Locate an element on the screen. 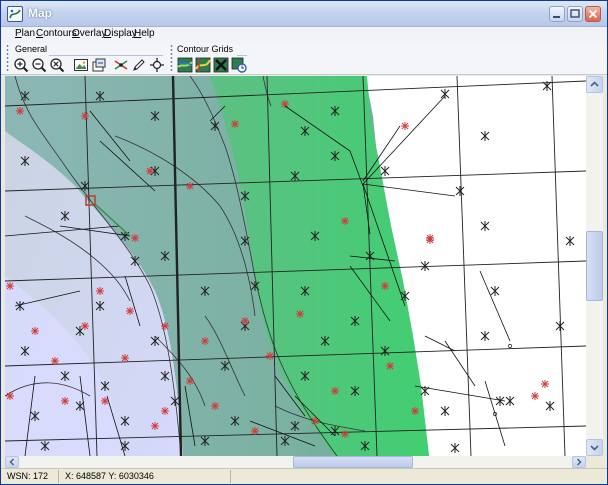 This screenshot has width=608, height=485. menu-plan: Plan is located at coordinates (25, 33).